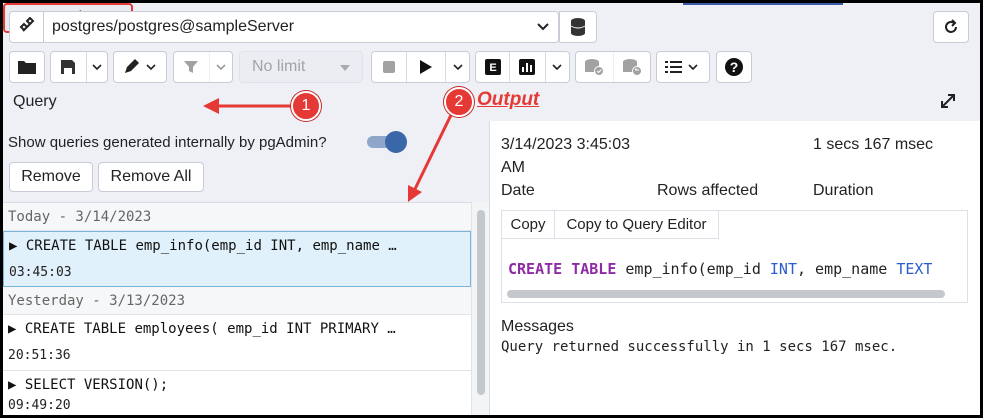  I want to click on annotation-arrows, so click(328, 150).